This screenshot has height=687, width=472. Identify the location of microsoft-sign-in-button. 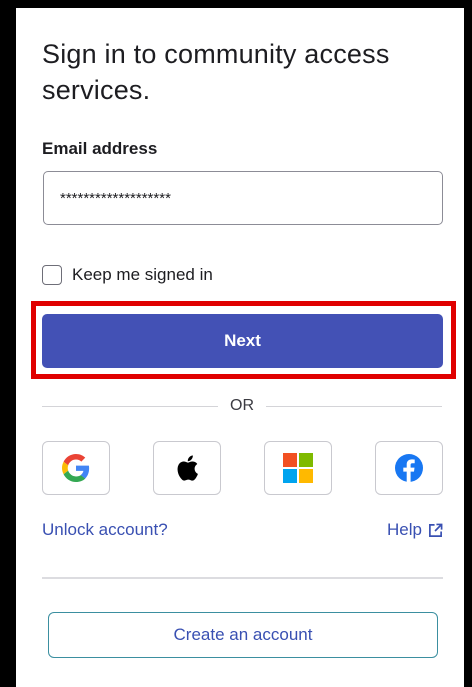
(298, 468).